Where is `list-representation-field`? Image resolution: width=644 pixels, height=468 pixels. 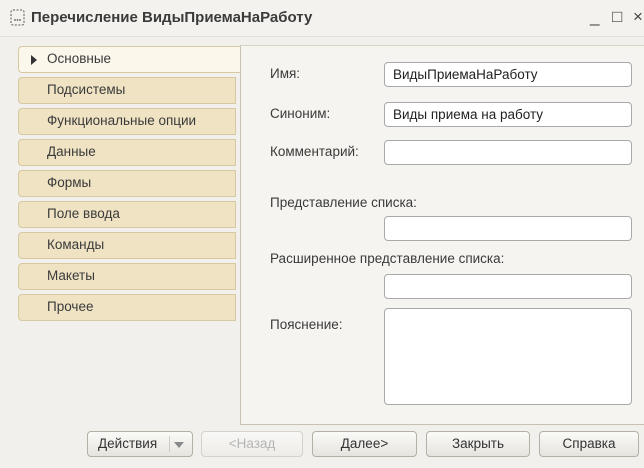
list-representation-field is located at coordinates (508, 228).